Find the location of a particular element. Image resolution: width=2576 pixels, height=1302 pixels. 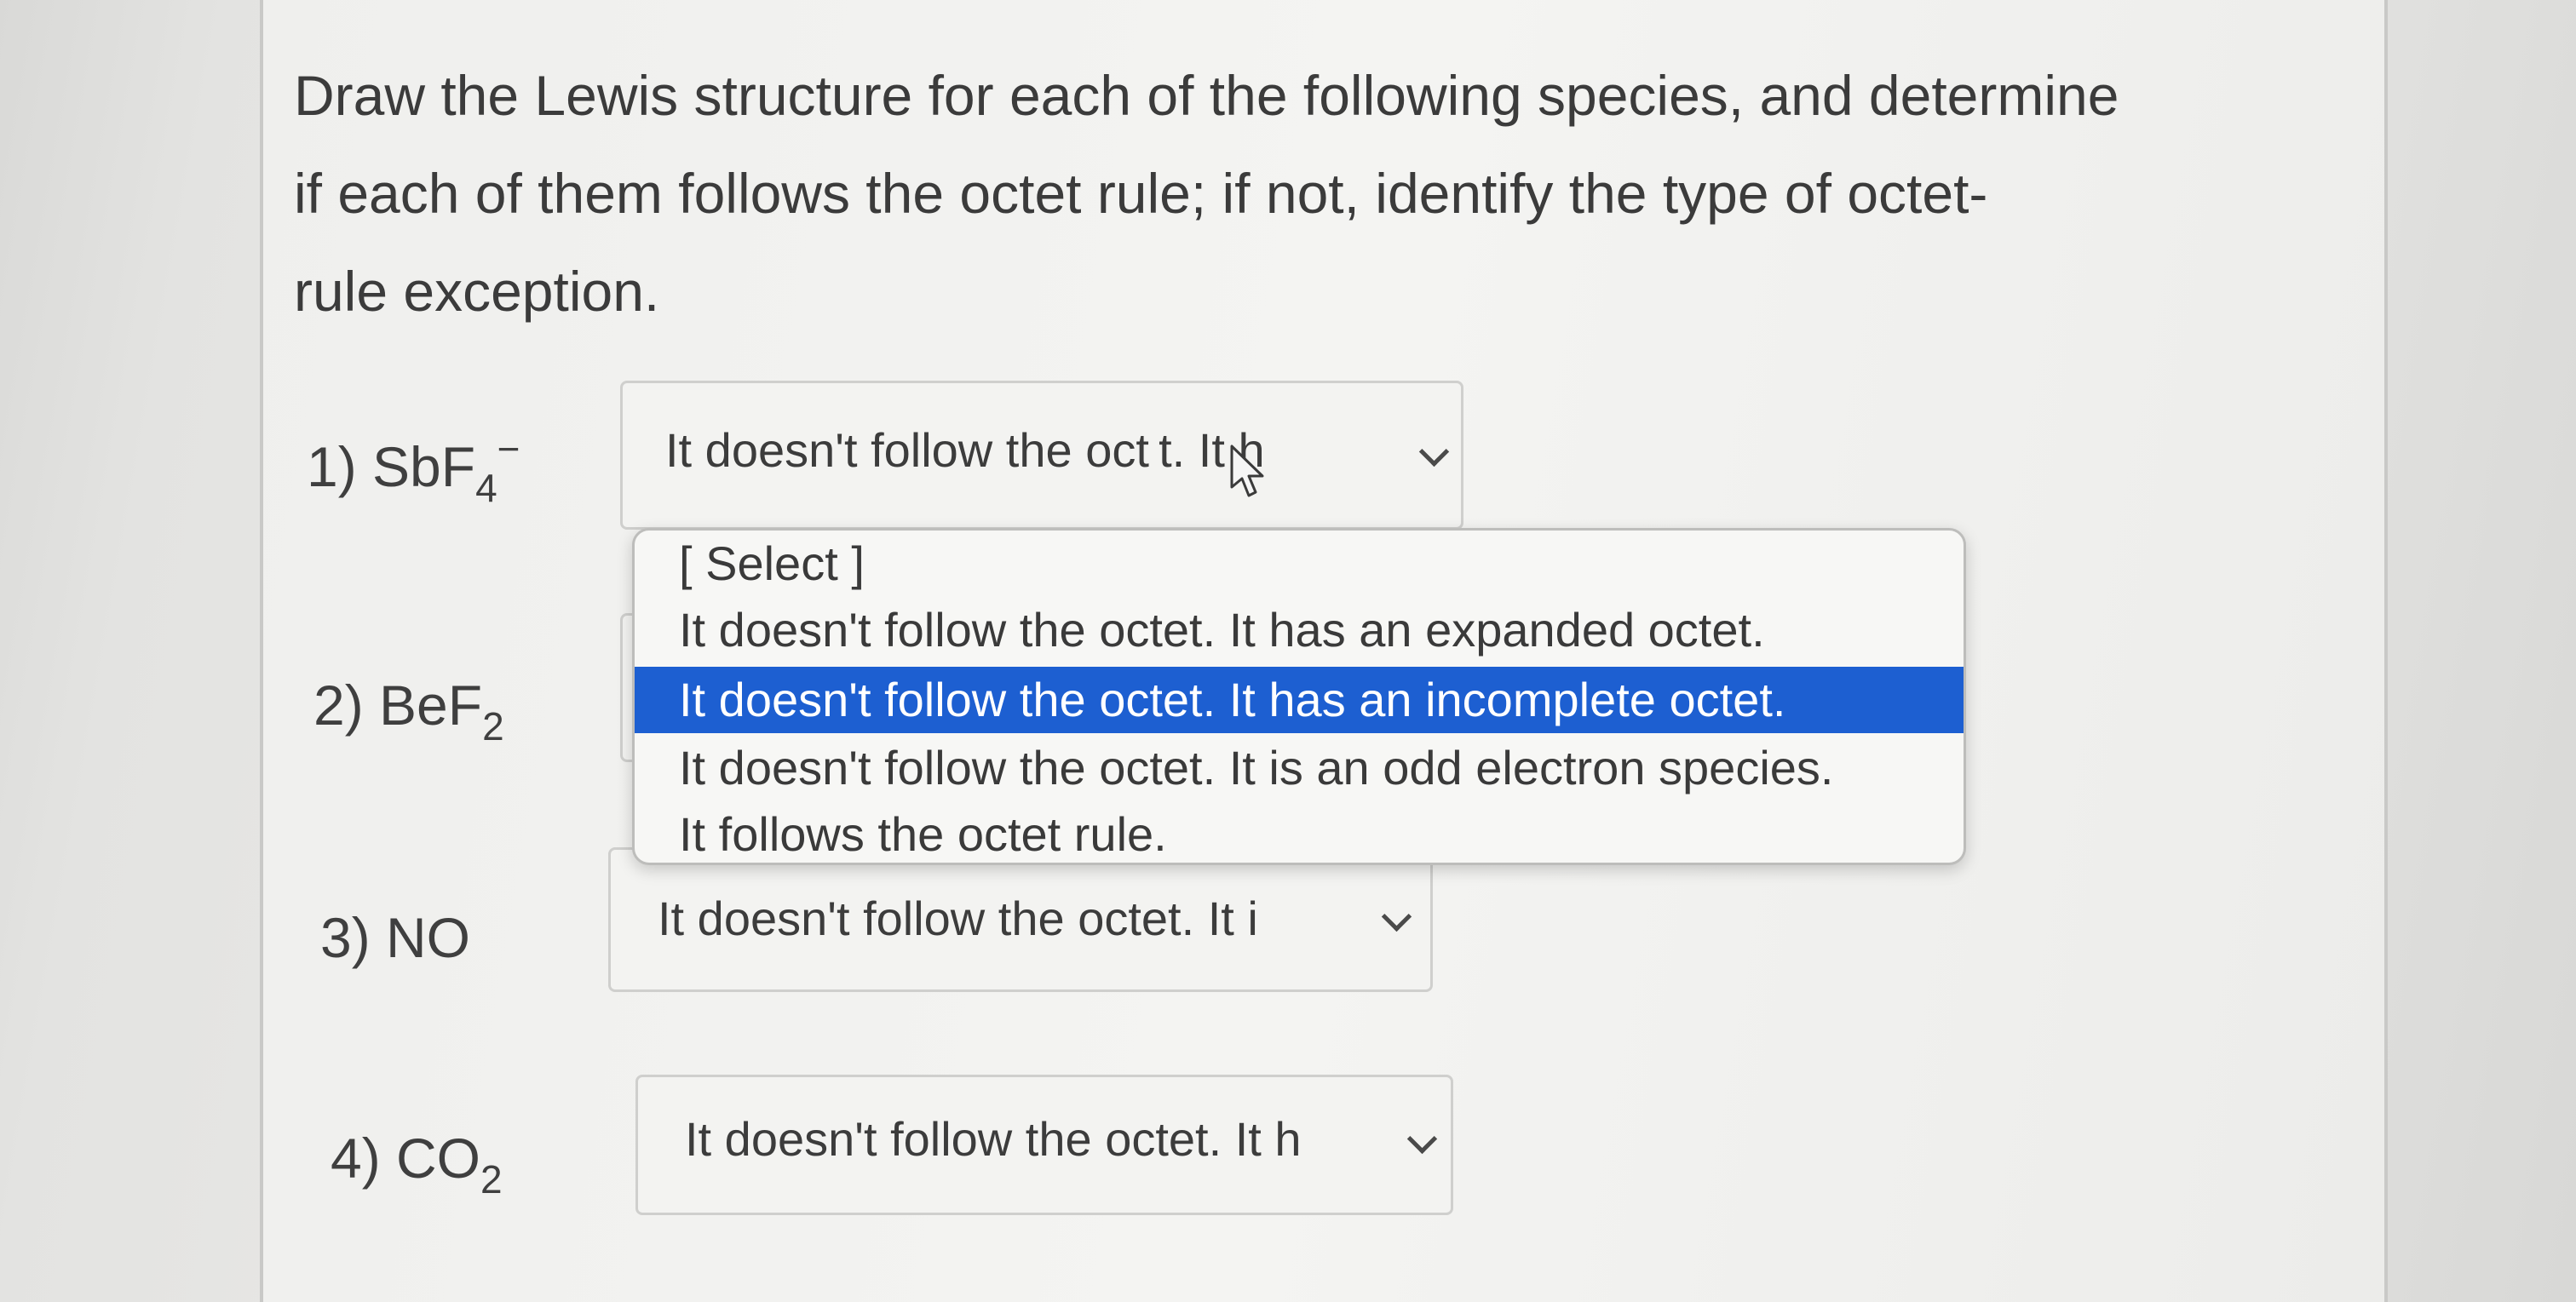

item-3-label: 3) NO is located at coordinates (395, 937).